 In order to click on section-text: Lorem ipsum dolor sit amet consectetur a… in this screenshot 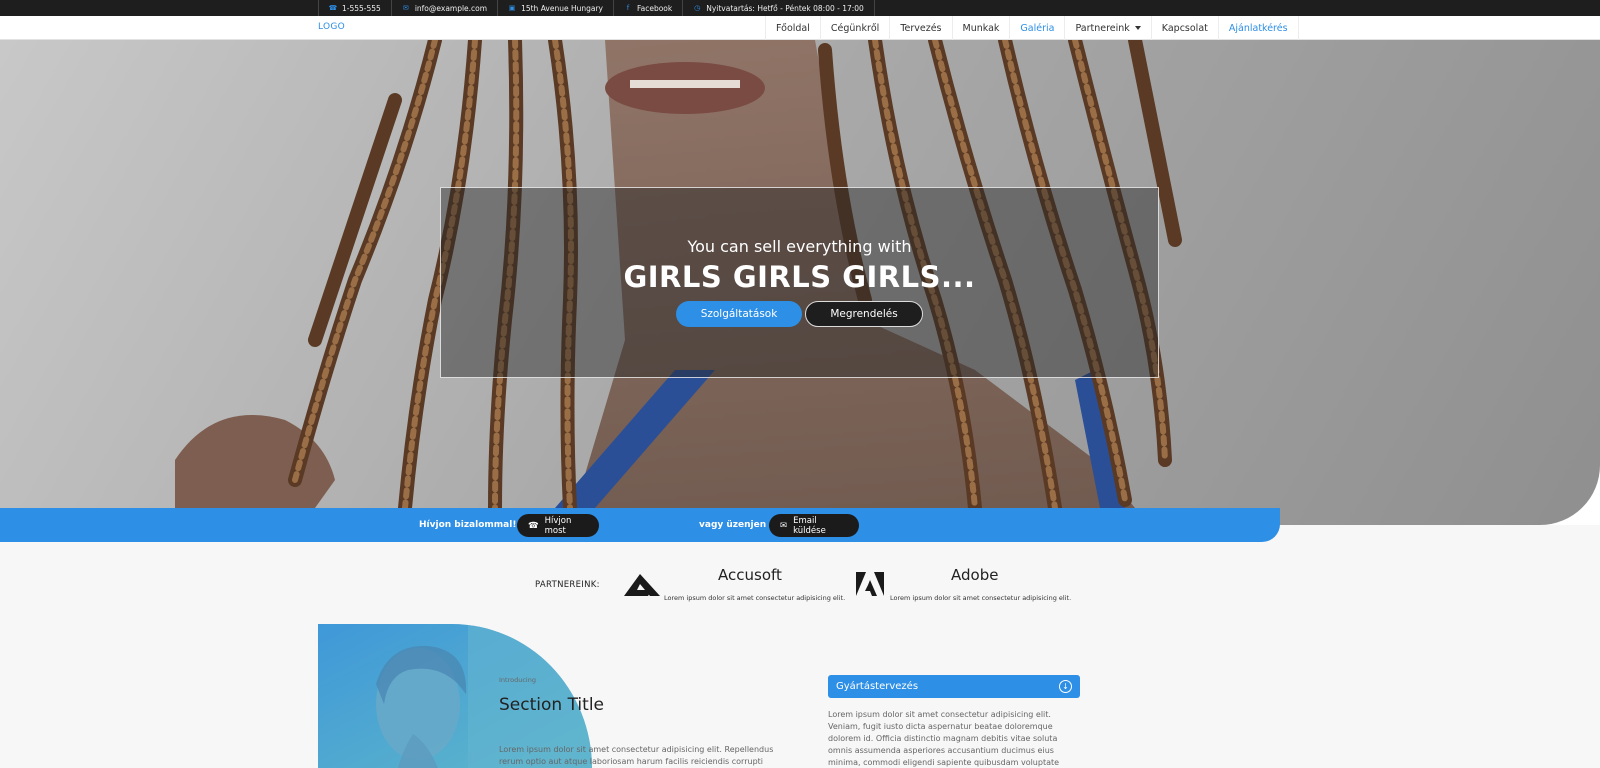, I will do `click(636, 755)`.